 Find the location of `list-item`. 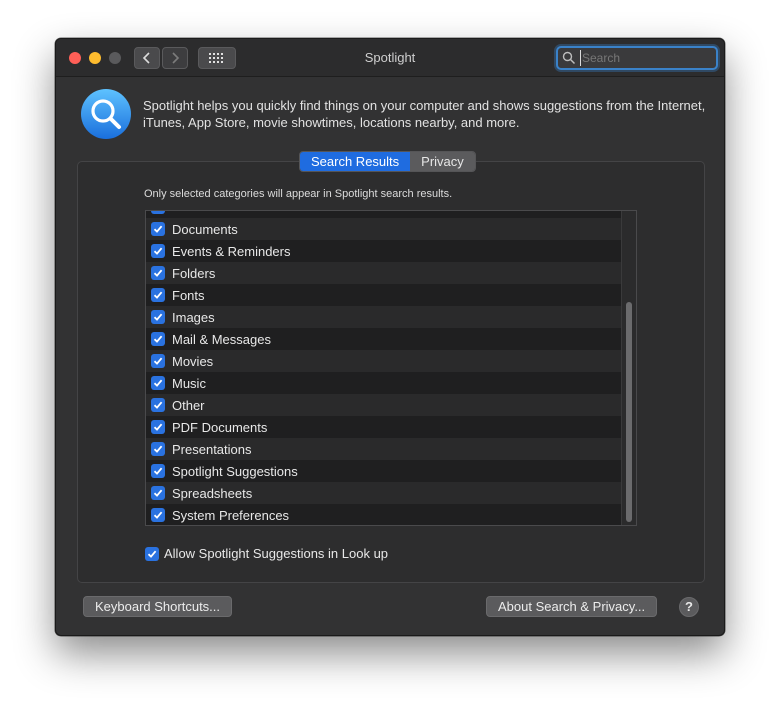

list-item is located at coordinates (383, 214).